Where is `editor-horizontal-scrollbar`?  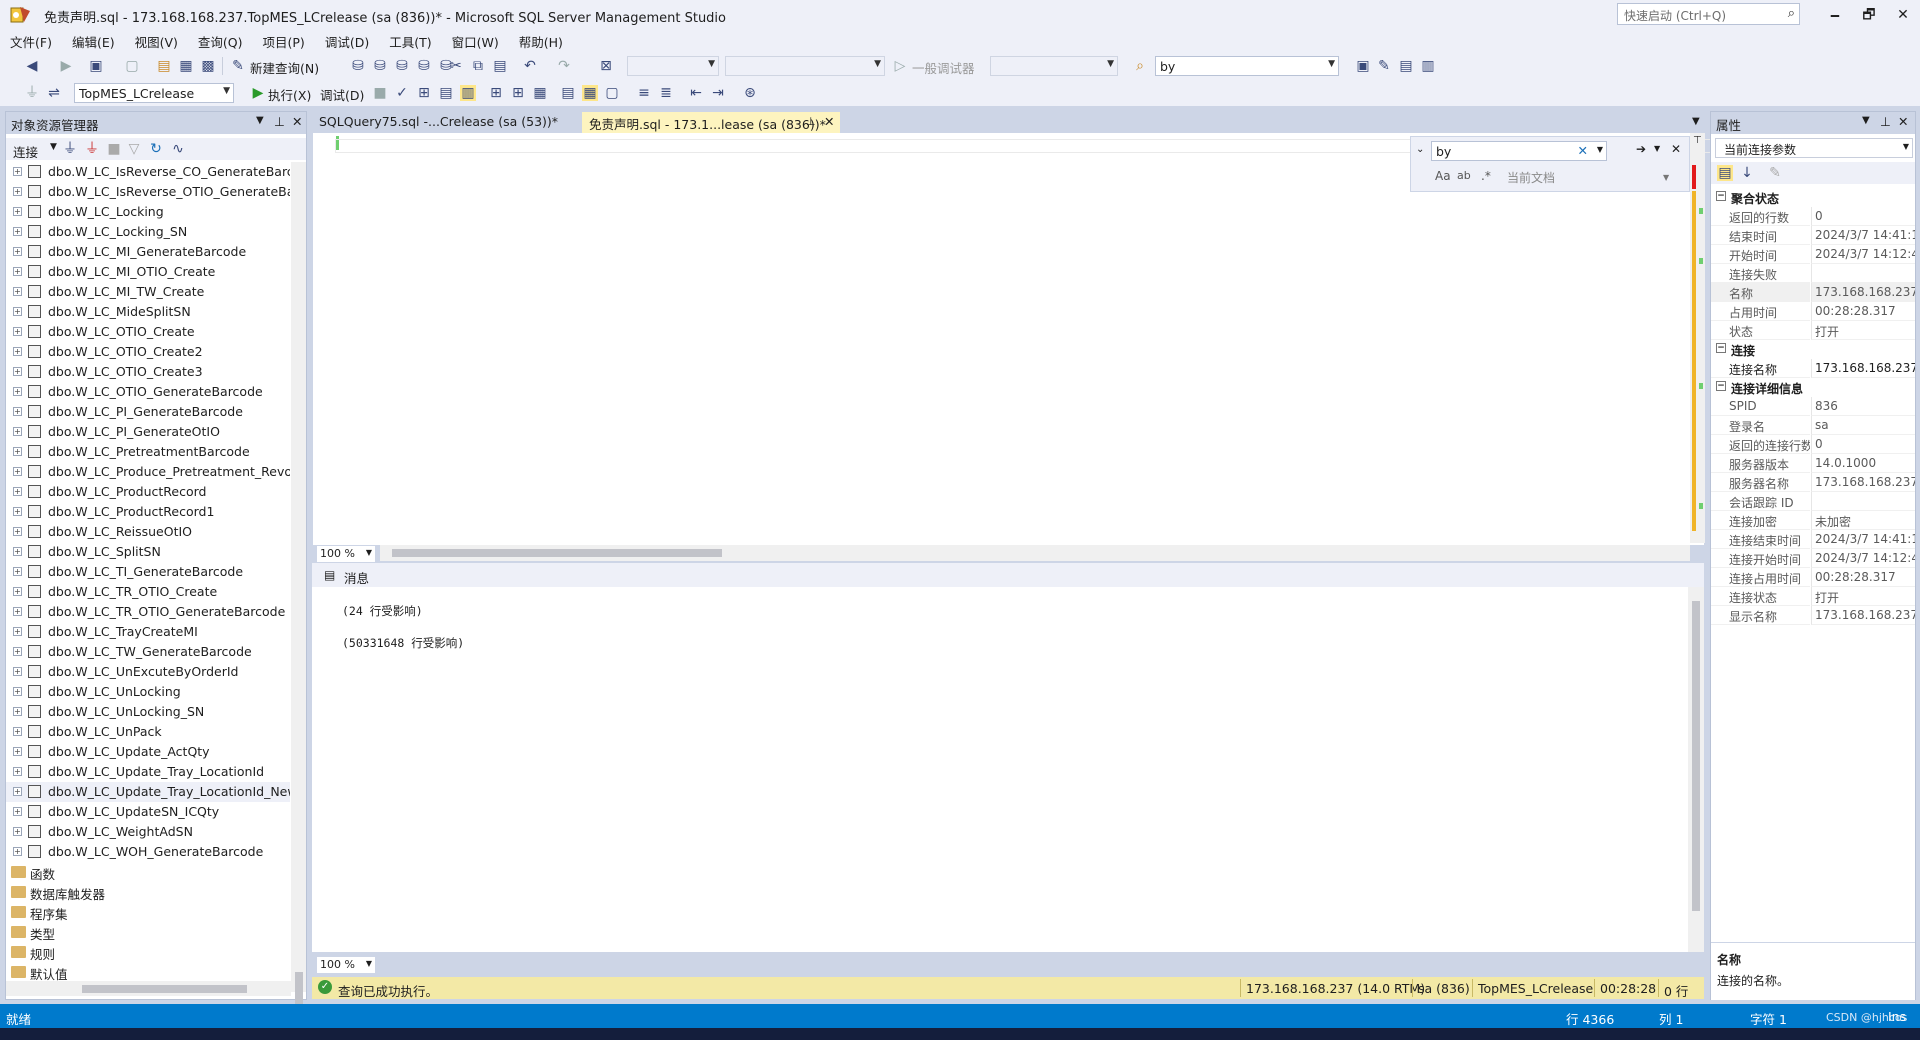
editor-horizontal-scrollbar is located at coordinates (1035, 553).